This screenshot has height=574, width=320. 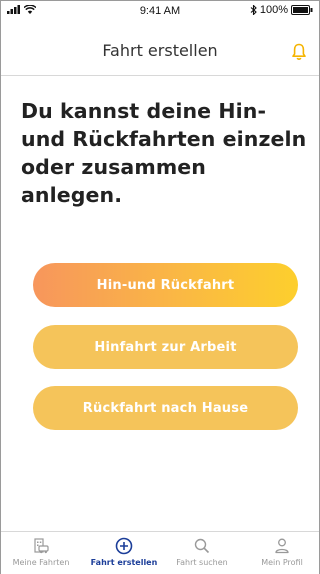 I want to click on status-right: 100%, so click(x=281, y=10).